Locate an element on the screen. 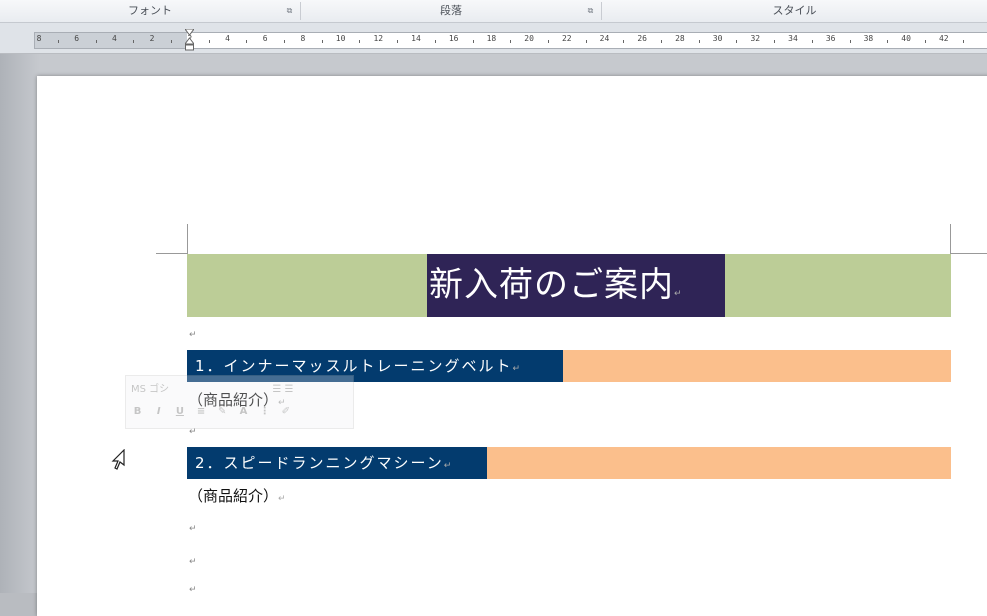 Image resolution: width=987 pixels, height=616 pixels. bold-button: B is located at coordinates (137, 411).